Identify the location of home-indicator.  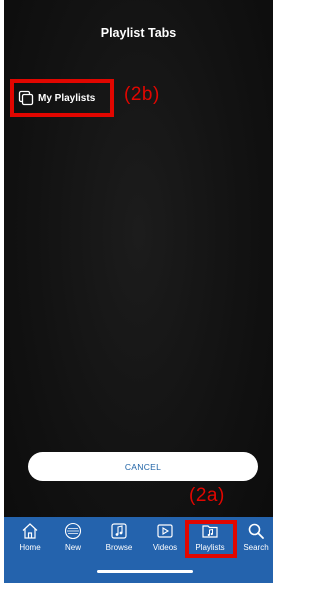
(145, 571).